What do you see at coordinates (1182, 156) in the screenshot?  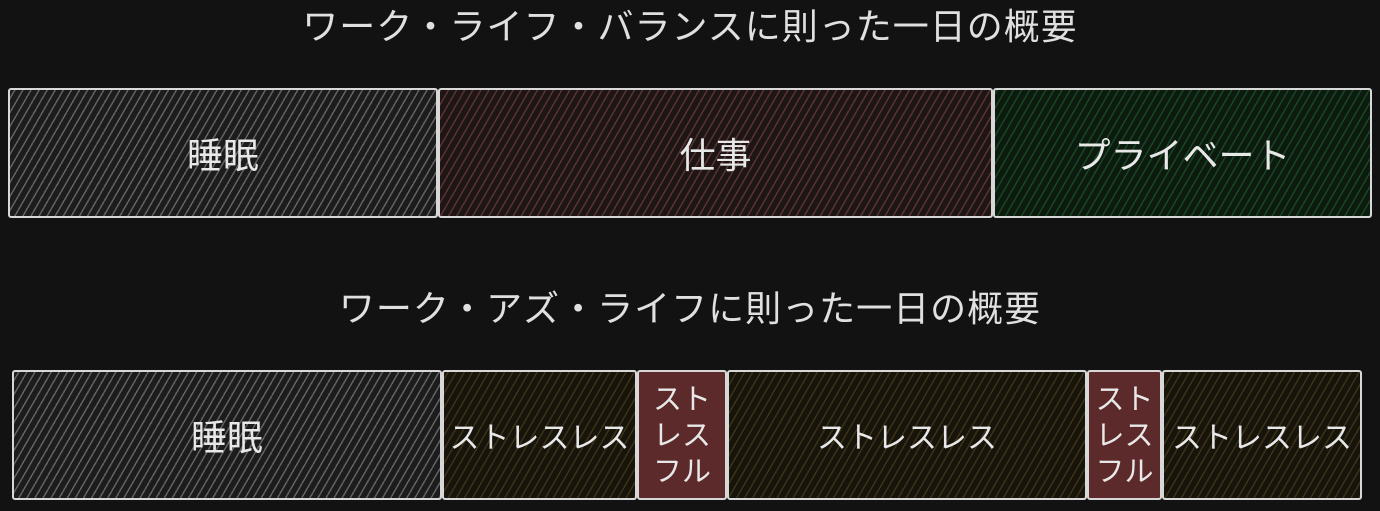 I see `segment-label: プライベート` at bounding box center [1182, 156].